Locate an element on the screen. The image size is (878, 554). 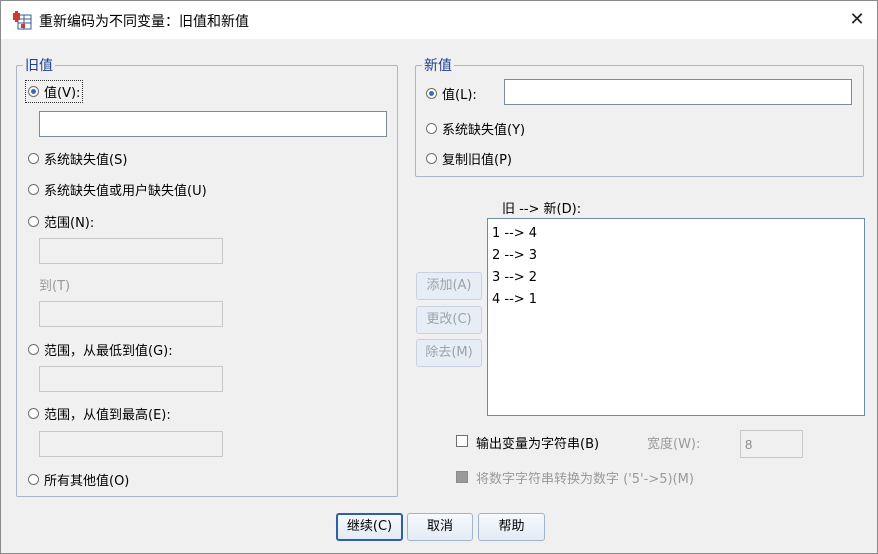
old-all-other-radio: 所有其他值(O) is located at coordinates (78, 479).